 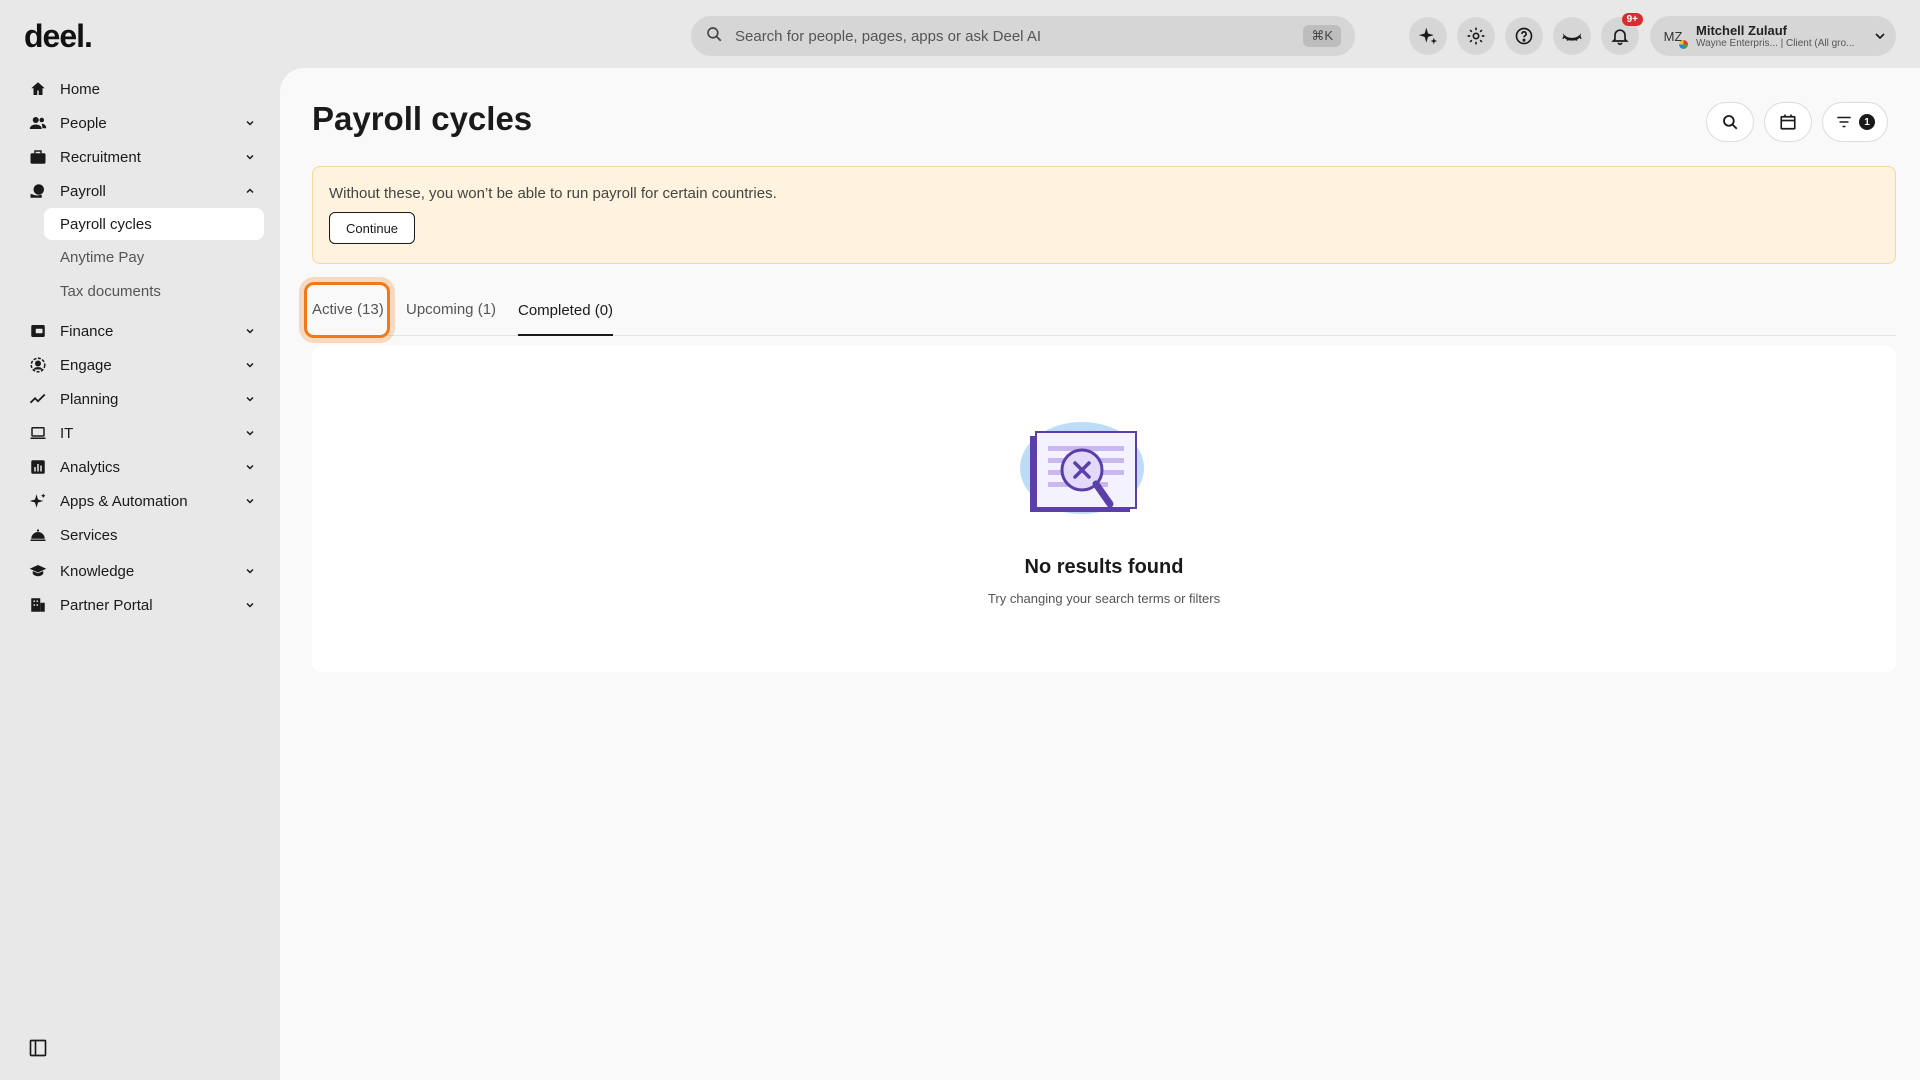 I want to click on tab-focus-highlight, so click(x=347, y=310).